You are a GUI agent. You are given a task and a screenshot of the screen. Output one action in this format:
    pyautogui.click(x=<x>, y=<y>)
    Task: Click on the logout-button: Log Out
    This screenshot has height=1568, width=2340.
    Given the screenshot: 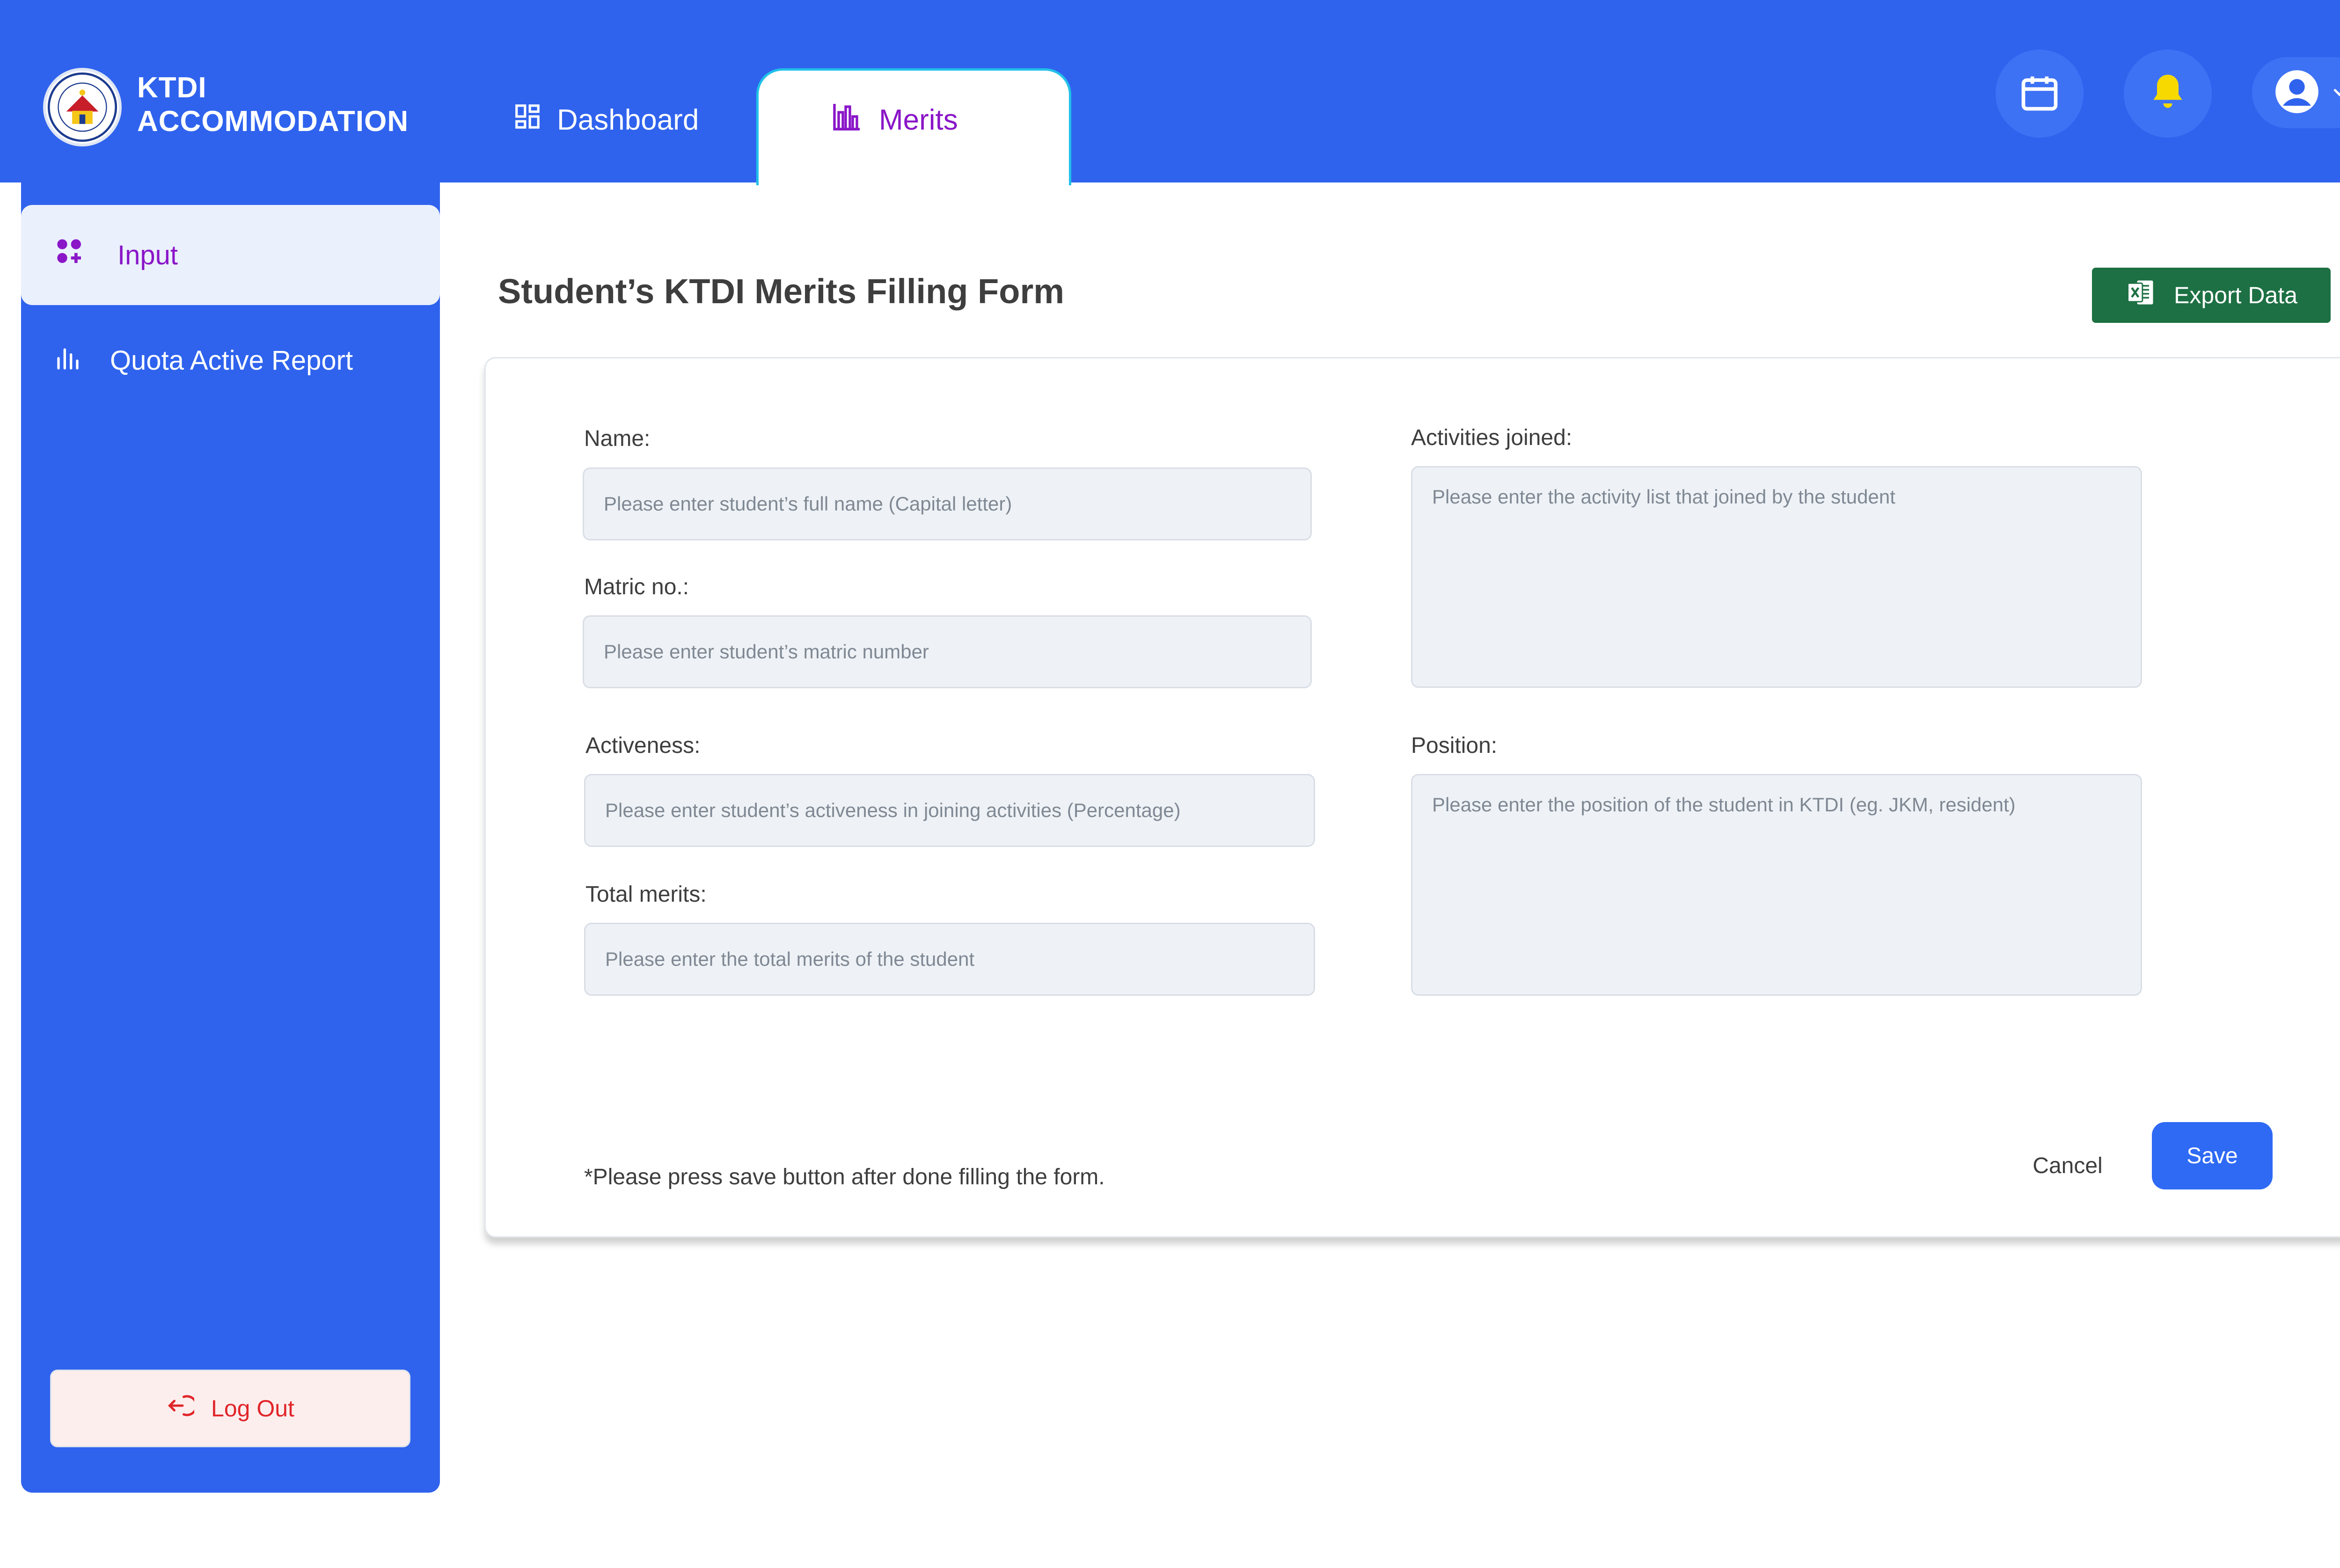 What is the action you would take?
    pyautogui.click(x=230, y=1408)
    